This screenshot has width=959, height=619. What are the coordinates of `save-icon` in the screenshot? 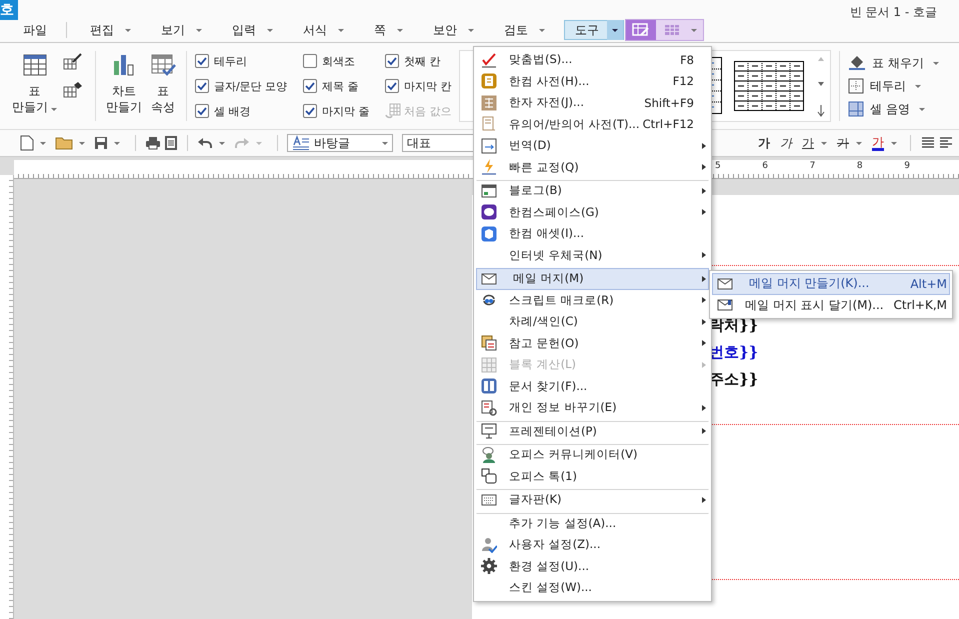 It's located at (101, 143).